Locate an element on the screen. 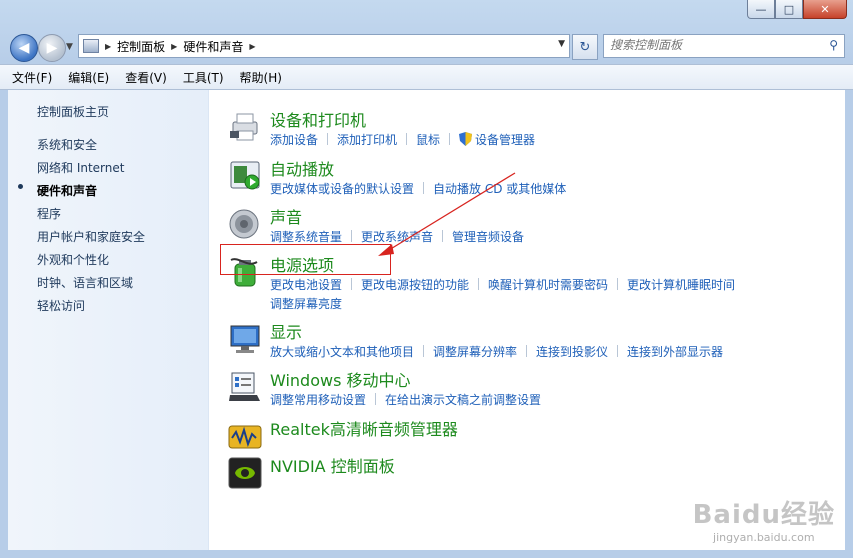 The image size is (853, 558). sidebar-item-programs: 程序 is located at coordinates (49, 213).